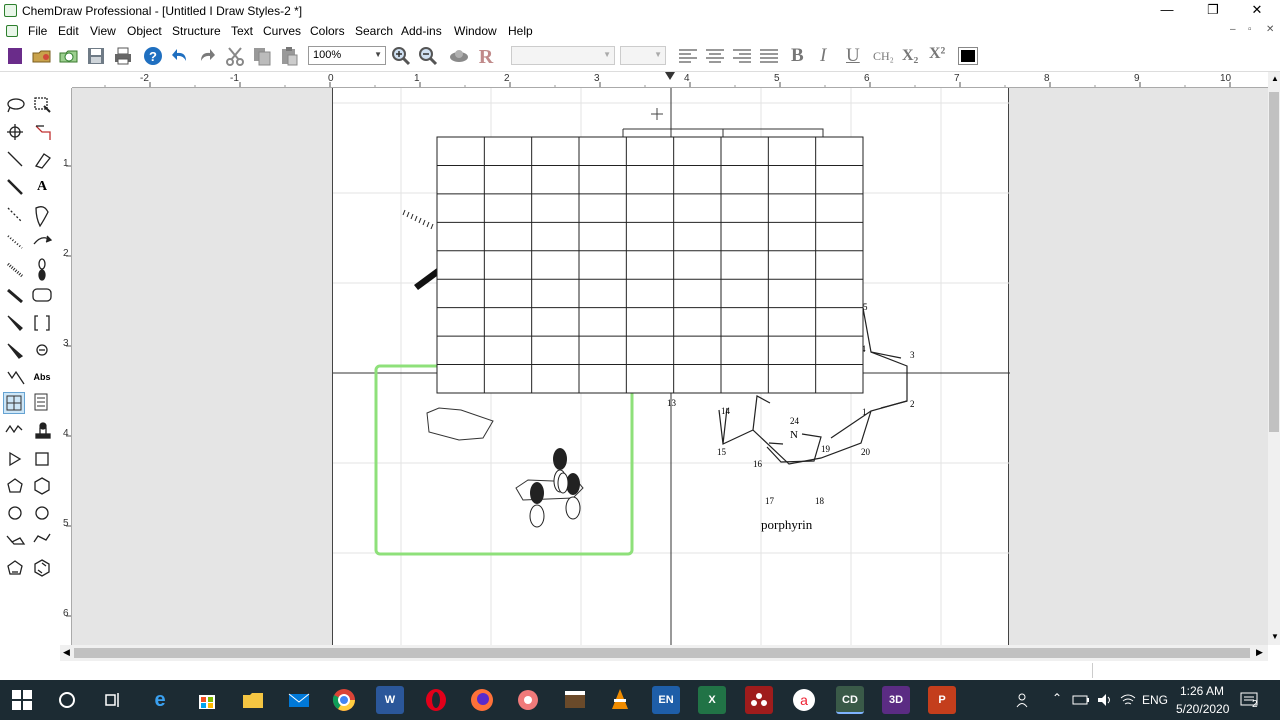 This screenshot has height=720, width=1280. I want to click on menu-file: File, so click(37, 31).